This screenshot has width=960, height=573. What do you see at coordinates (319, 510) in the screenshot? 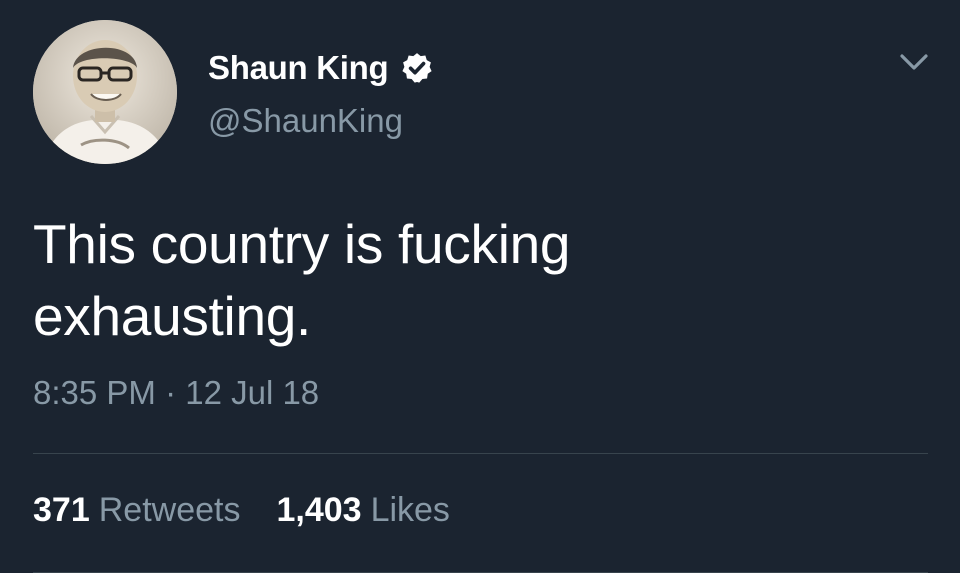
I see `likes-count: 1,403` at bounding box center [319, 510].